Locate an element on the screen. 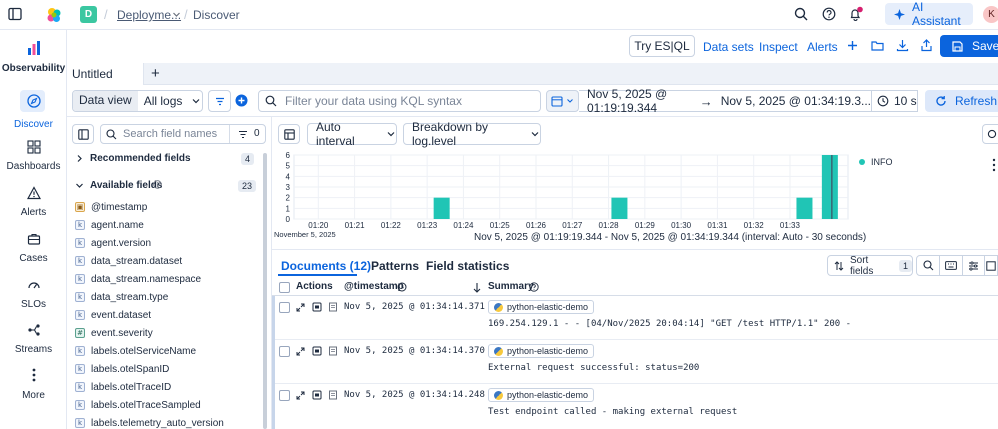 The height and width of the screenshot is (429, 998). try-esql-button: Try ES|QL is located at coordinates (662, 46).